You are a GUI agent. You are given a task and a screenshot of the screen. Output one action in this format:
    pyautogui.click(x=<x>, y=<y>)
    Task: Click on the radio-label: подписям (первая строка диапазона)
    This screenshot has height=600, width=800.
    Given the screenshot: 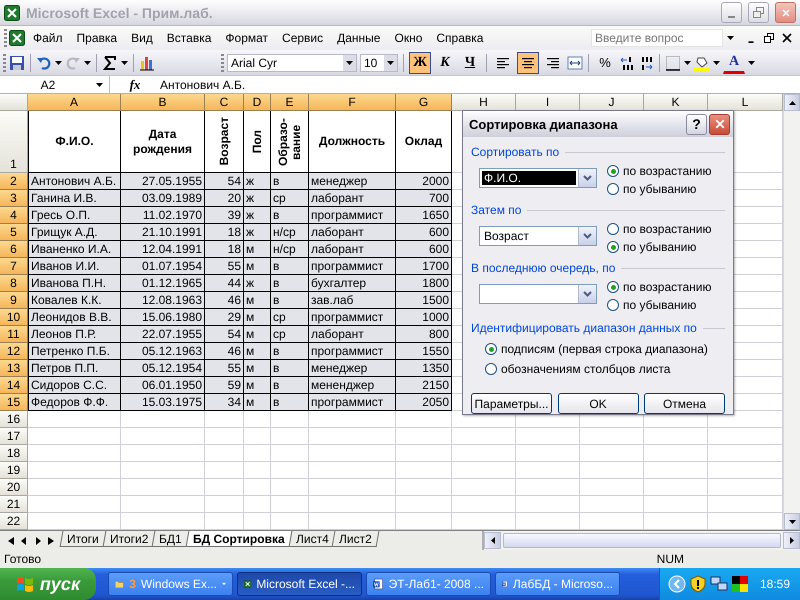 What is the action you would take?
    pyautogui.click(x=604, y=349)
    